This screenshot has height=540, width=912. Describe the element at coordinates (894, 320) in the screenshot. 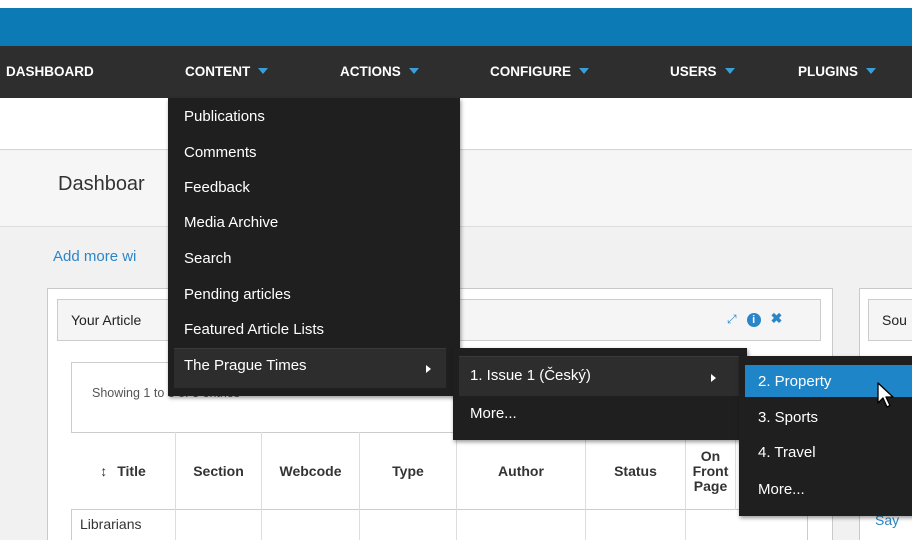

I see `sources-widget-title: Sou` at that location.